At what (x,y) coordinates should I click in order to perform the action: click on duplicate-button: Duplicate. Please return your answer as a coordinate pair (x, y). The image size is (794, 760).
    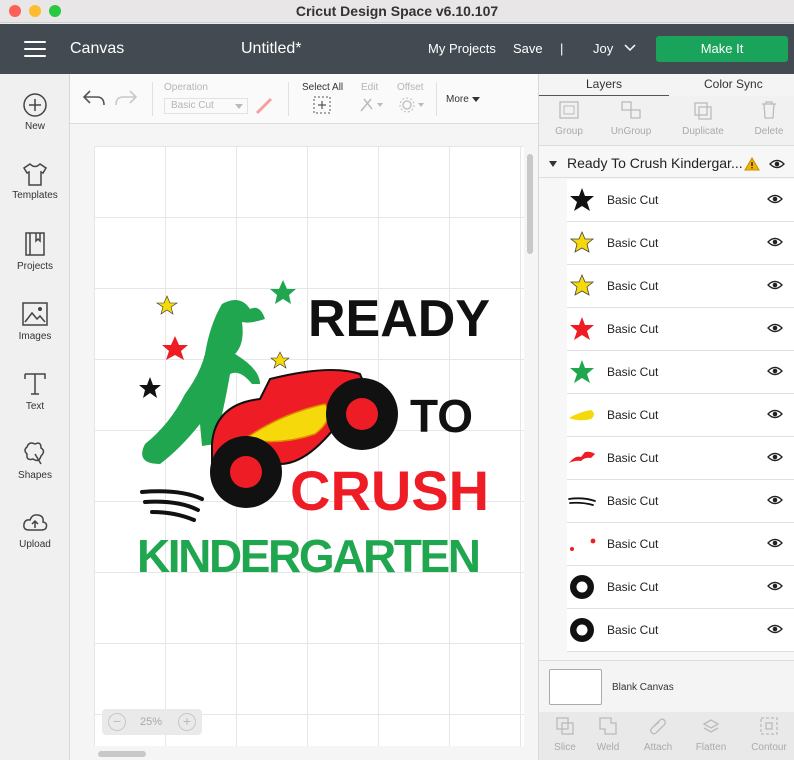
    Looking at the image, I should click on (703, 118).